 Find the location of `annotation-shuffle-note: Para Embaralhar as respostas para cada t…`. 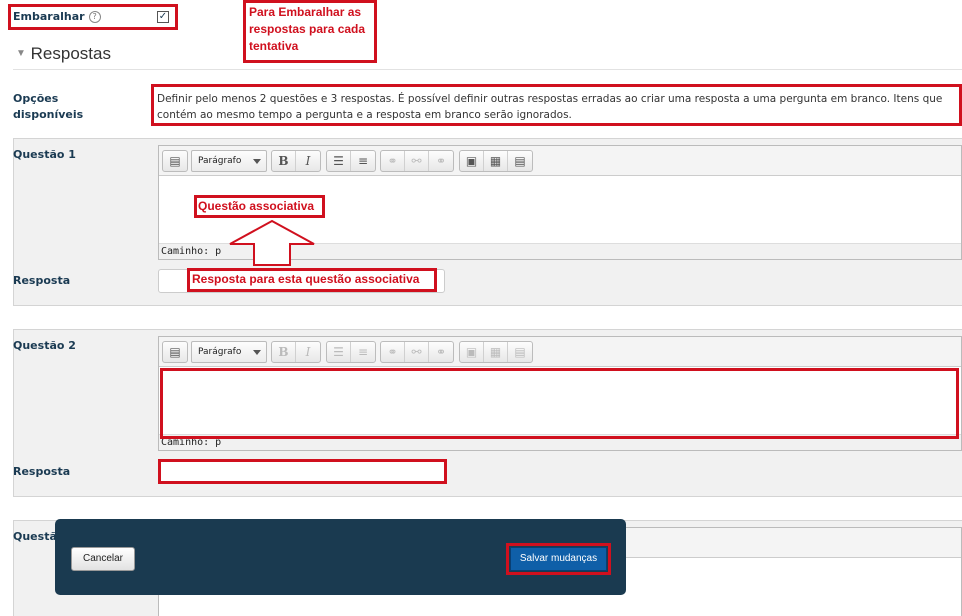

annotation-shuffle-note: Para Embaralhar as respostas para cada t… is located at coordinates (307, 29).